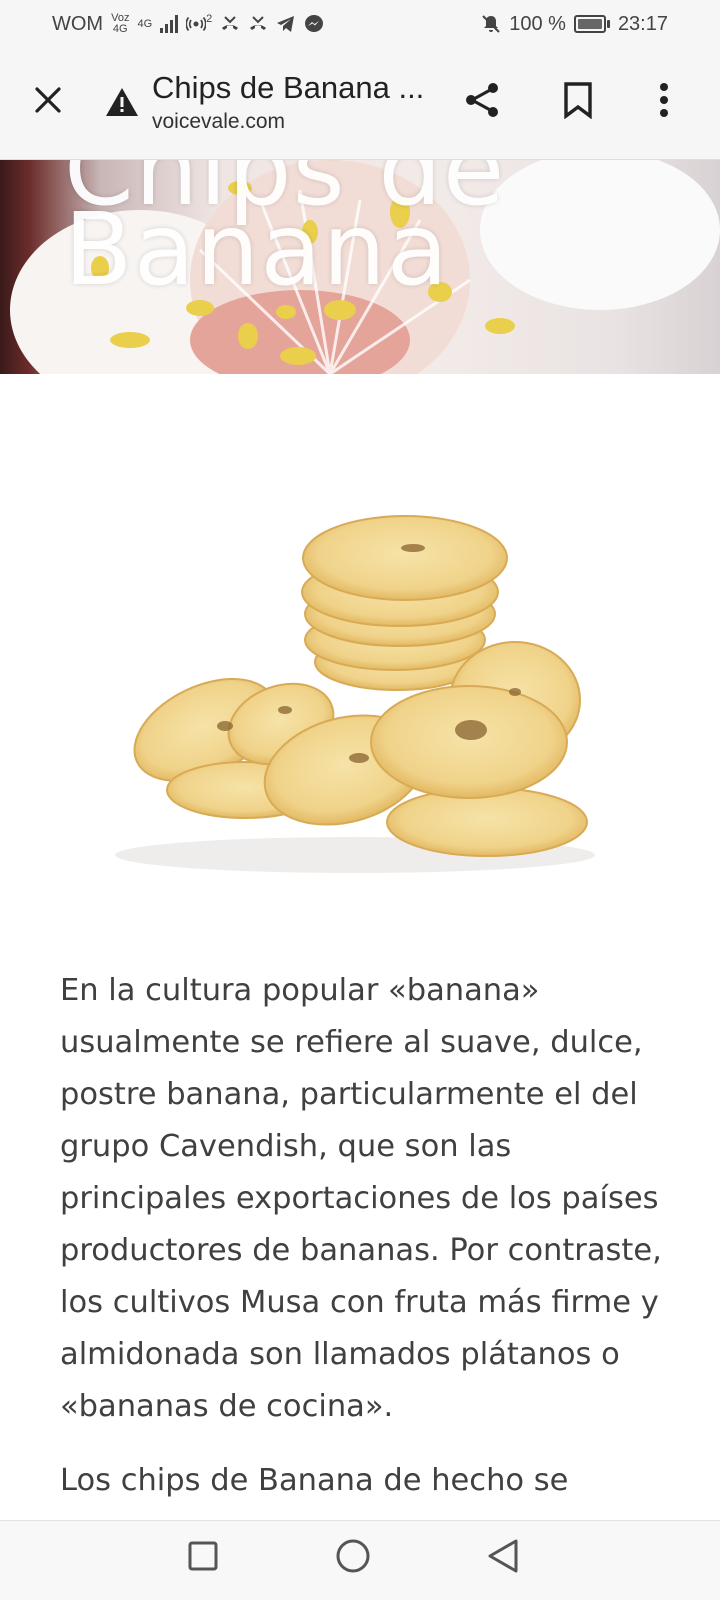 This screenshot has width=720, height=1600. I want to click on hero-title-line2: Banana, so click(257, 249).